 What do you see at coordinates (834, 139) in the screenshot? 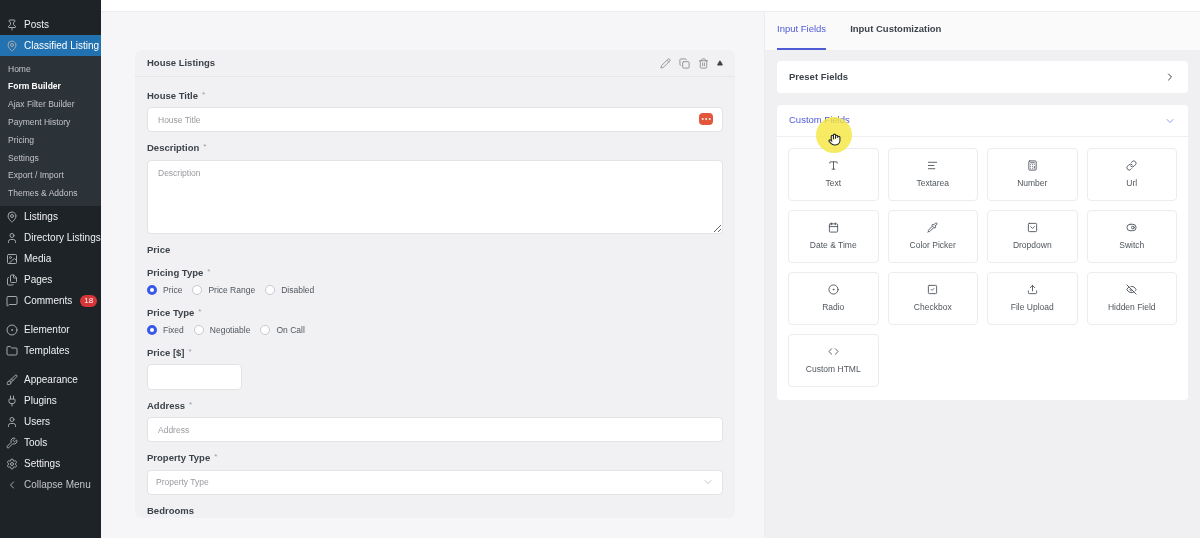
I see `hand-cursor-icon` at bounding box center [834, 139].